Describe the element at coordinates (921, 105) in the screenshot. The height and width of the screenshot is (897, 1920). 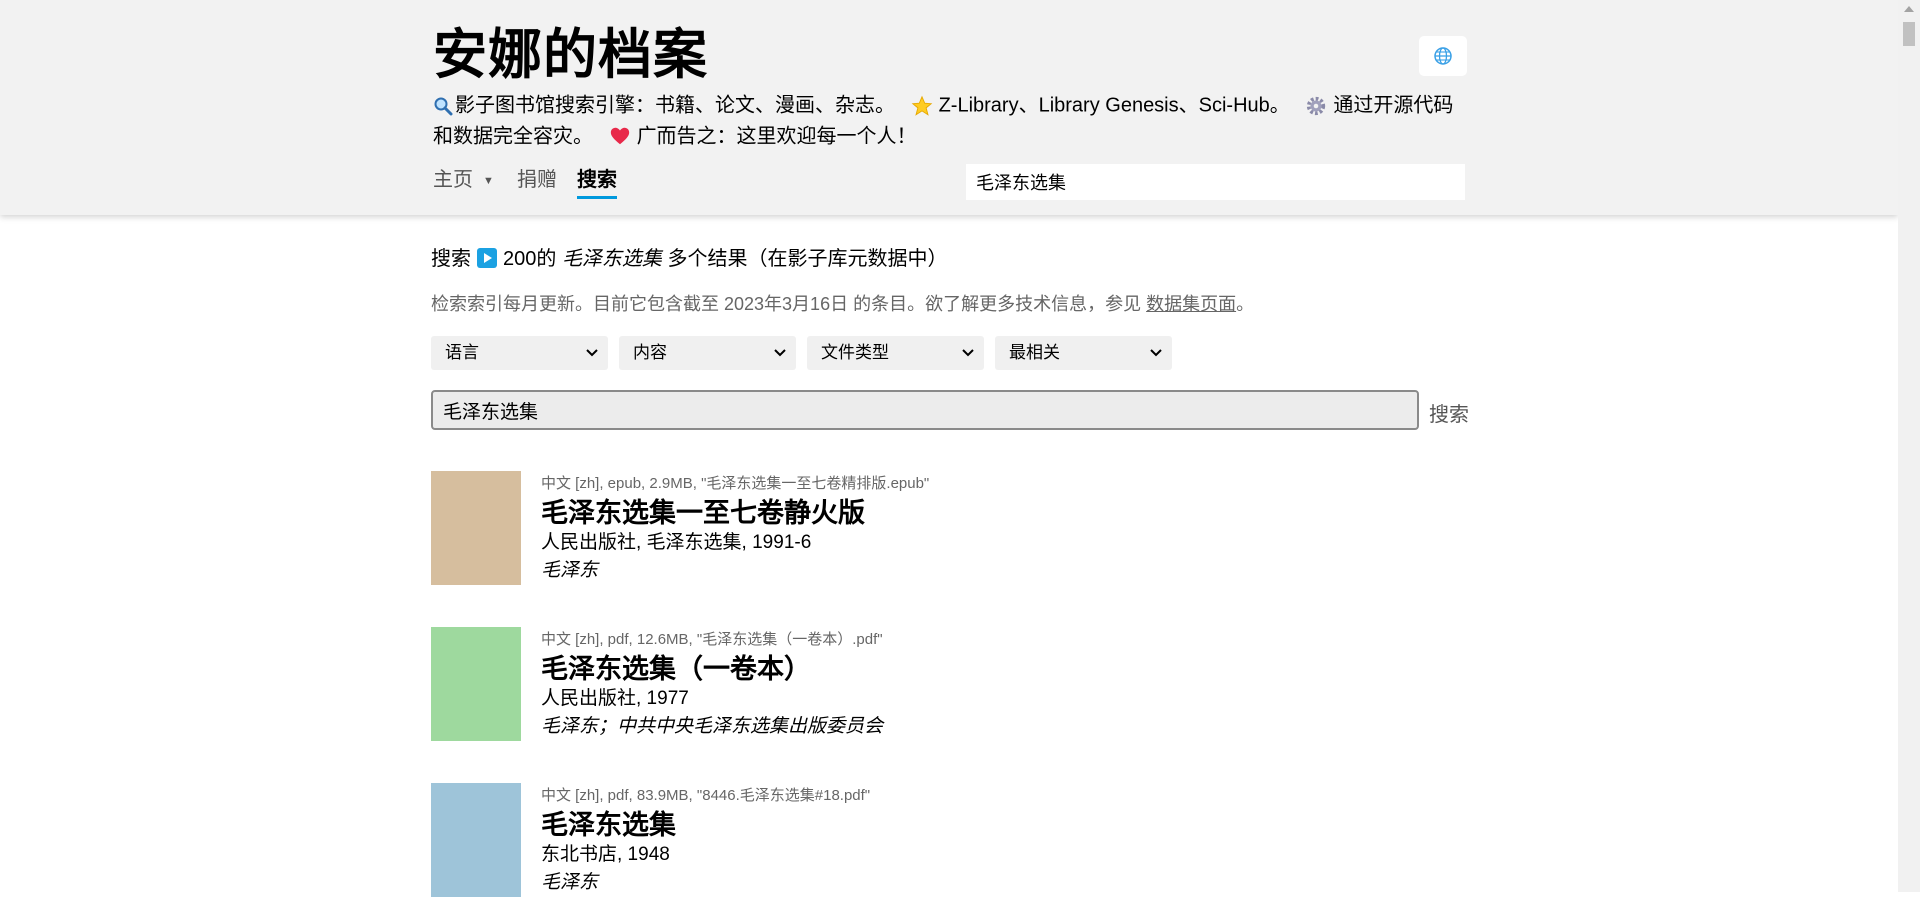
I see `star-icon` at that location.